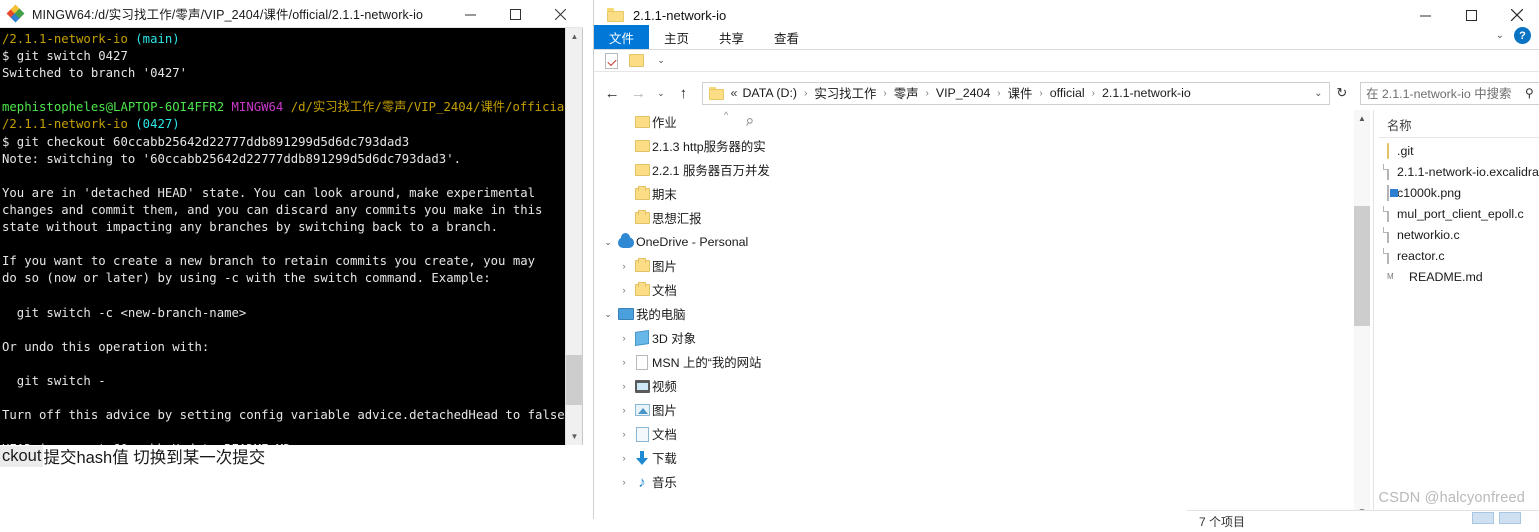  I want to click on file-name-cell: 2.1.1-network-io.excalidraw, so click(1459, 171).